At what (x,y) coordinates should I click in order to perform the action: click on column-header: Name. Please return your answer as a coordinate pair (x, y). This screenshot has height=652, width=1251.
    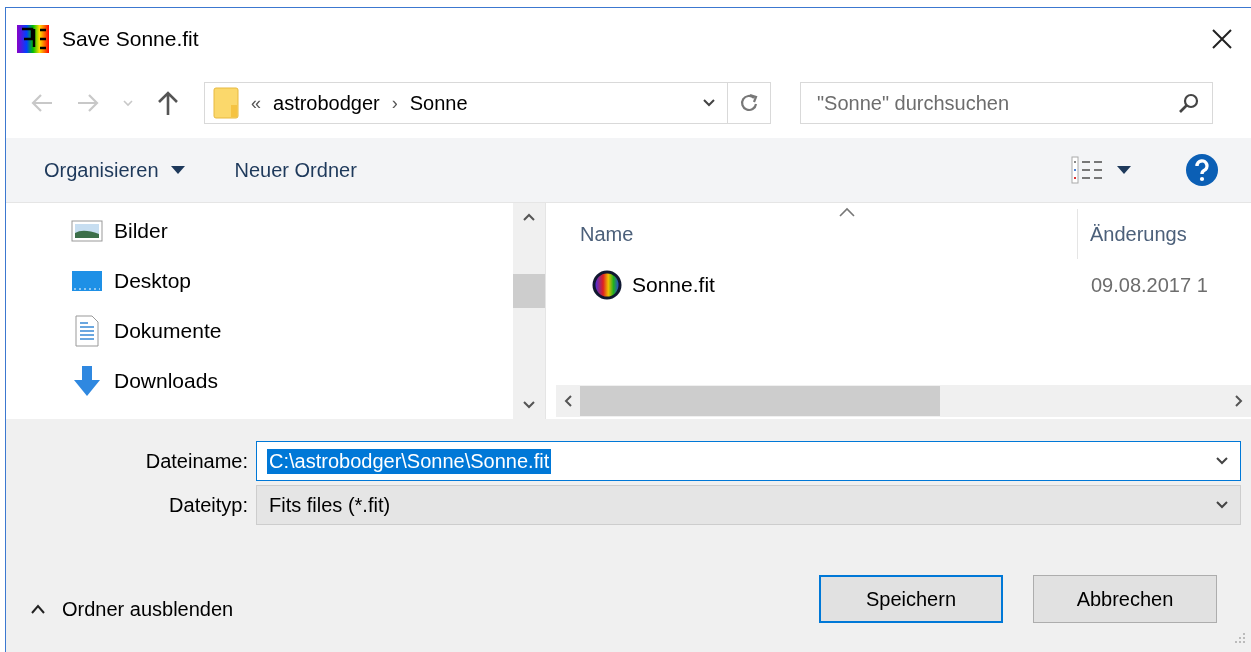
    Looking at the image, I should click on (817, 234).